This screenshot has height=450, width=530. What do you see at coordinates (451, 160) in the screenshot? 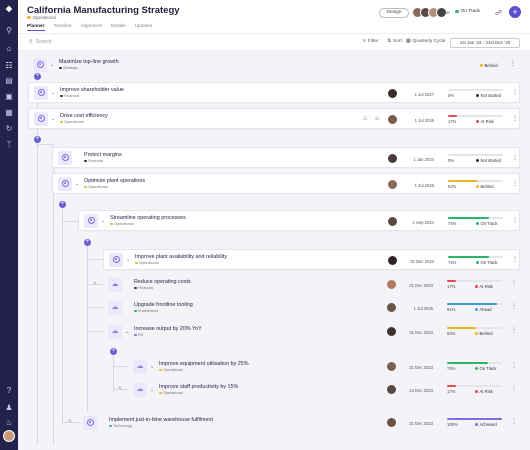
I see `progress-percent: 0%` at bounding box center [451, 160].